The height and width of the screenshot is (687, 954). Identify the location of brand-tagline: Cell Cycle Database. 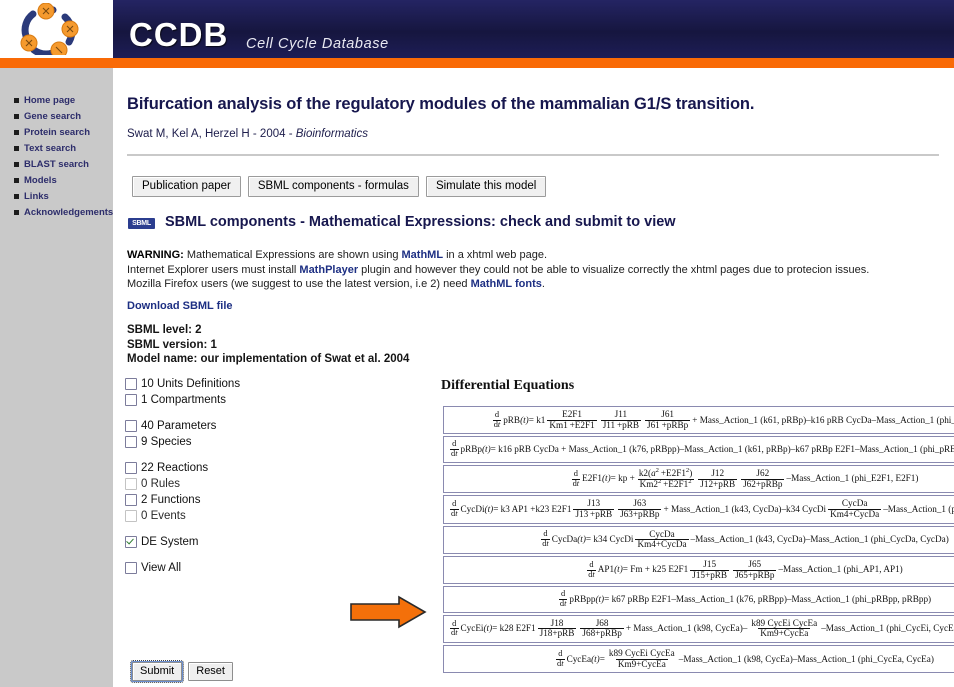
(317, 44).